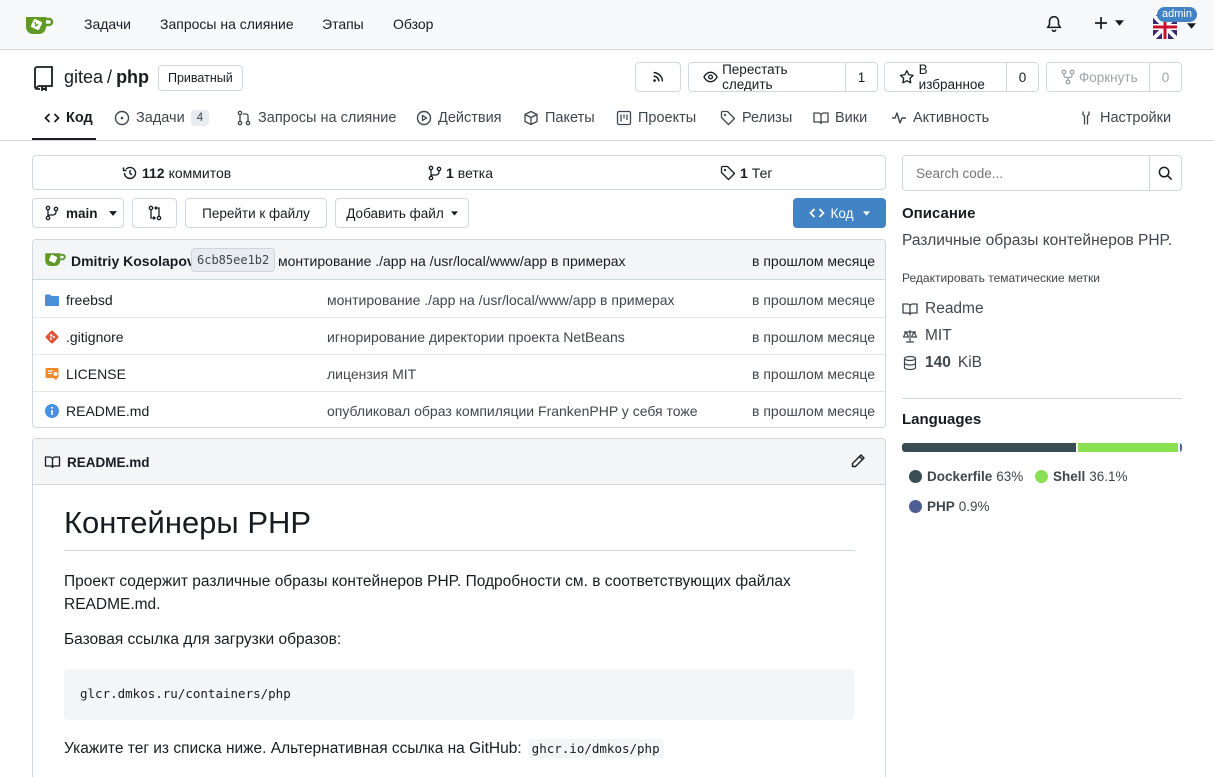 The height and width of the screenshot is (777, 1214). Describe the element at coordinates (83, 77) in the screenshot. I see `repo-owner-link: gitea` at that location.